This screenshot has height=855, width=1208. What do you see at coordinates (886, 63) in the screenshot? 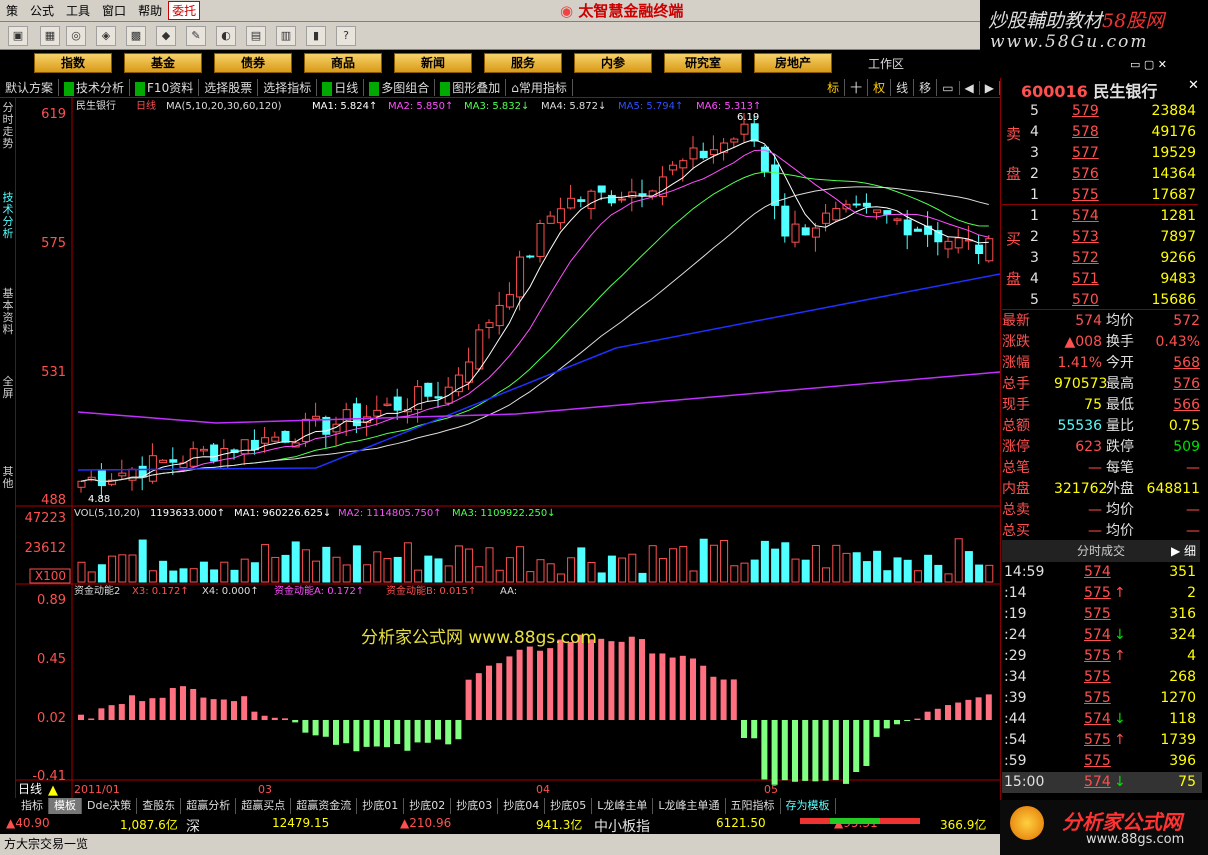
I see `workarea-label: 工作区` at bounding box center [886, 63].